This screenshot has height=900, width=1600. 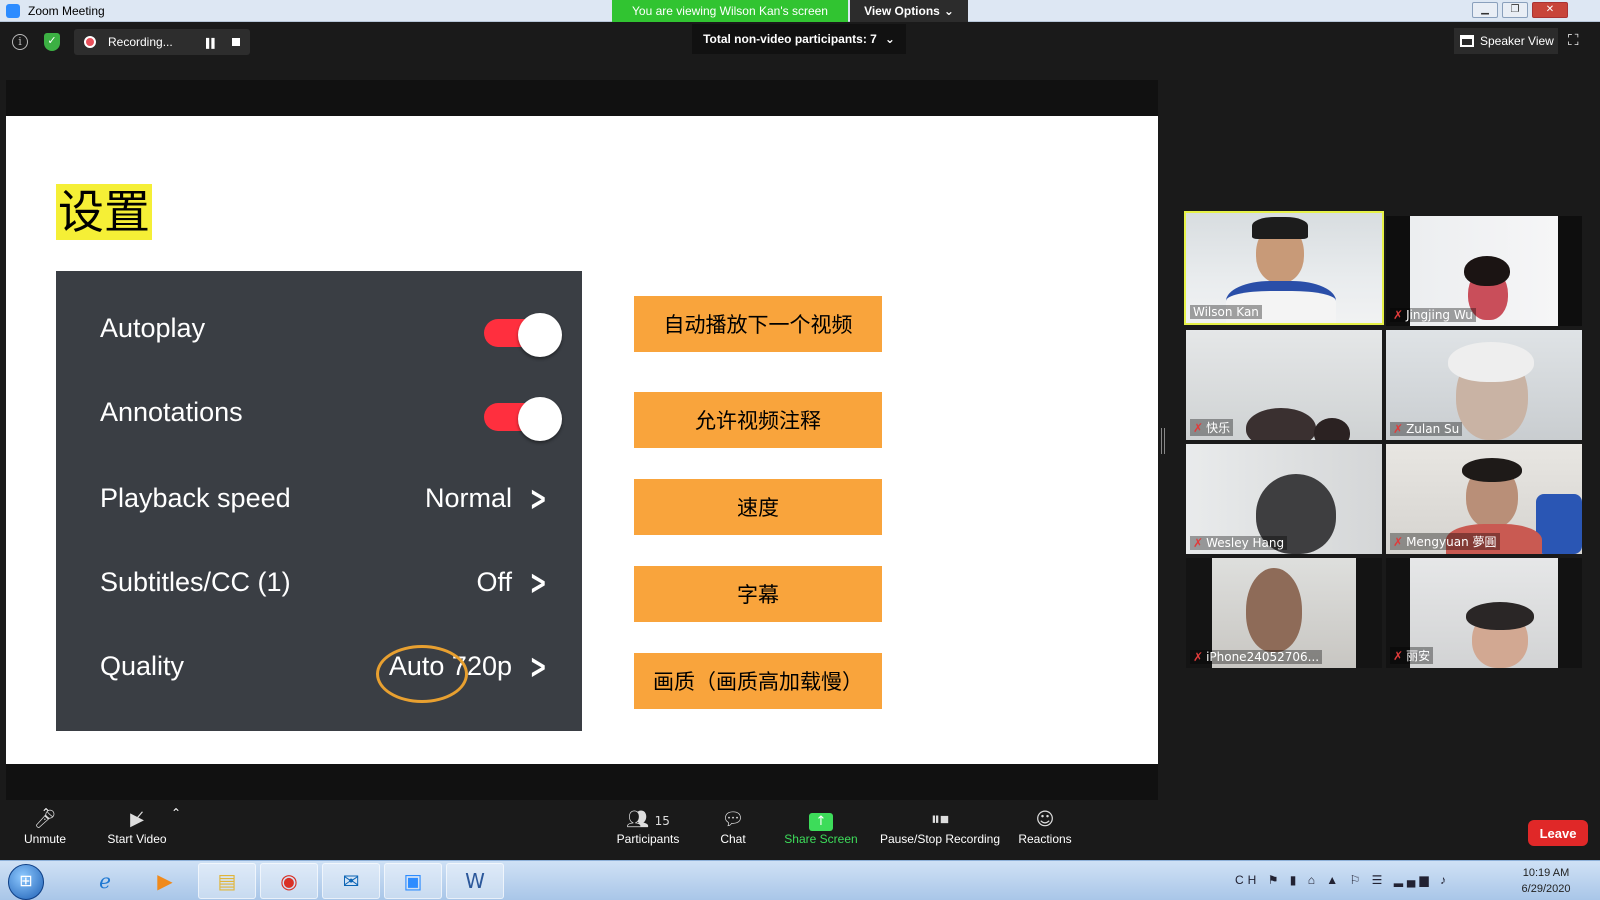 I want to click on setting-row-playback-speed: Playback speed Normal >, so click(x=319, y=499).